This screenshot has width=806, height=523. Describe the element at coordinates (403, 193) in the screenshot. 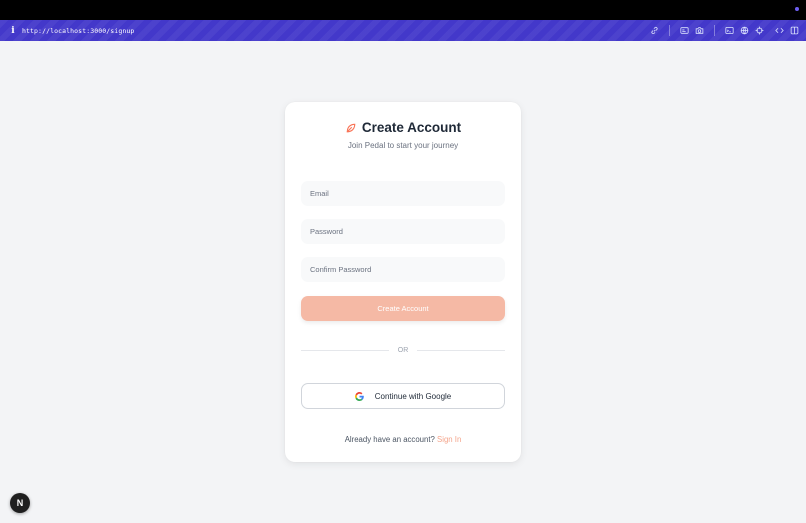

I see `email-field` at that location.